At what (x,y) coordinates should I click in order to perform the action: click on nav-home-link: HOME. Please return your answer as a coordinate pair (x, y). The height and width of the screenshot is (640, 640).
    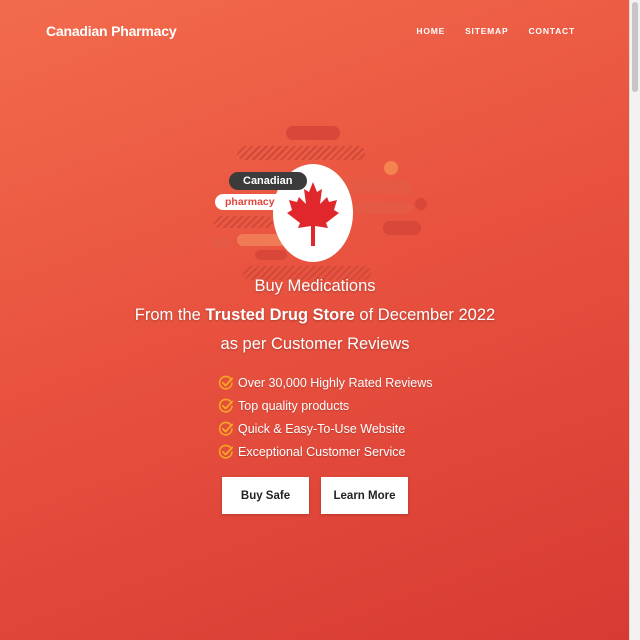
    Looking at the image, I should click on (430, 31).